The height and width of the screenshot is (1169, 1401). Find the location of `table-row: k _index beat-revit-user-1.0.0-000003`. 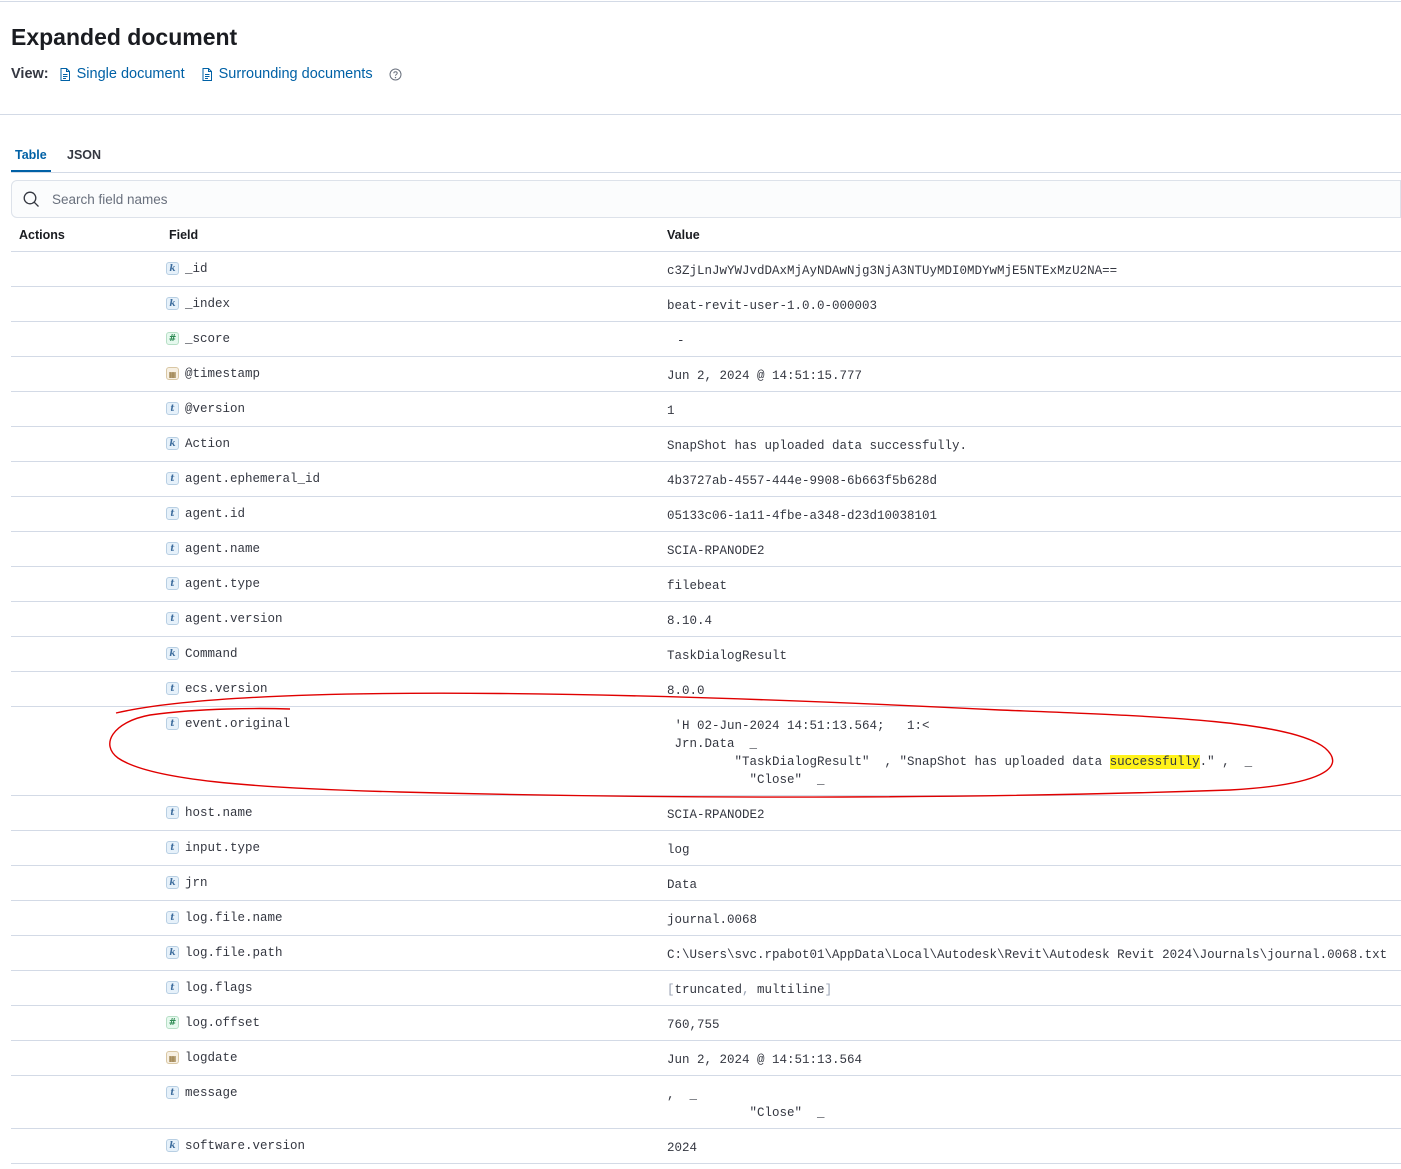

table-row: k _index beat-revit-user-1.0.0-000003 is located at coordinates (706, 304).